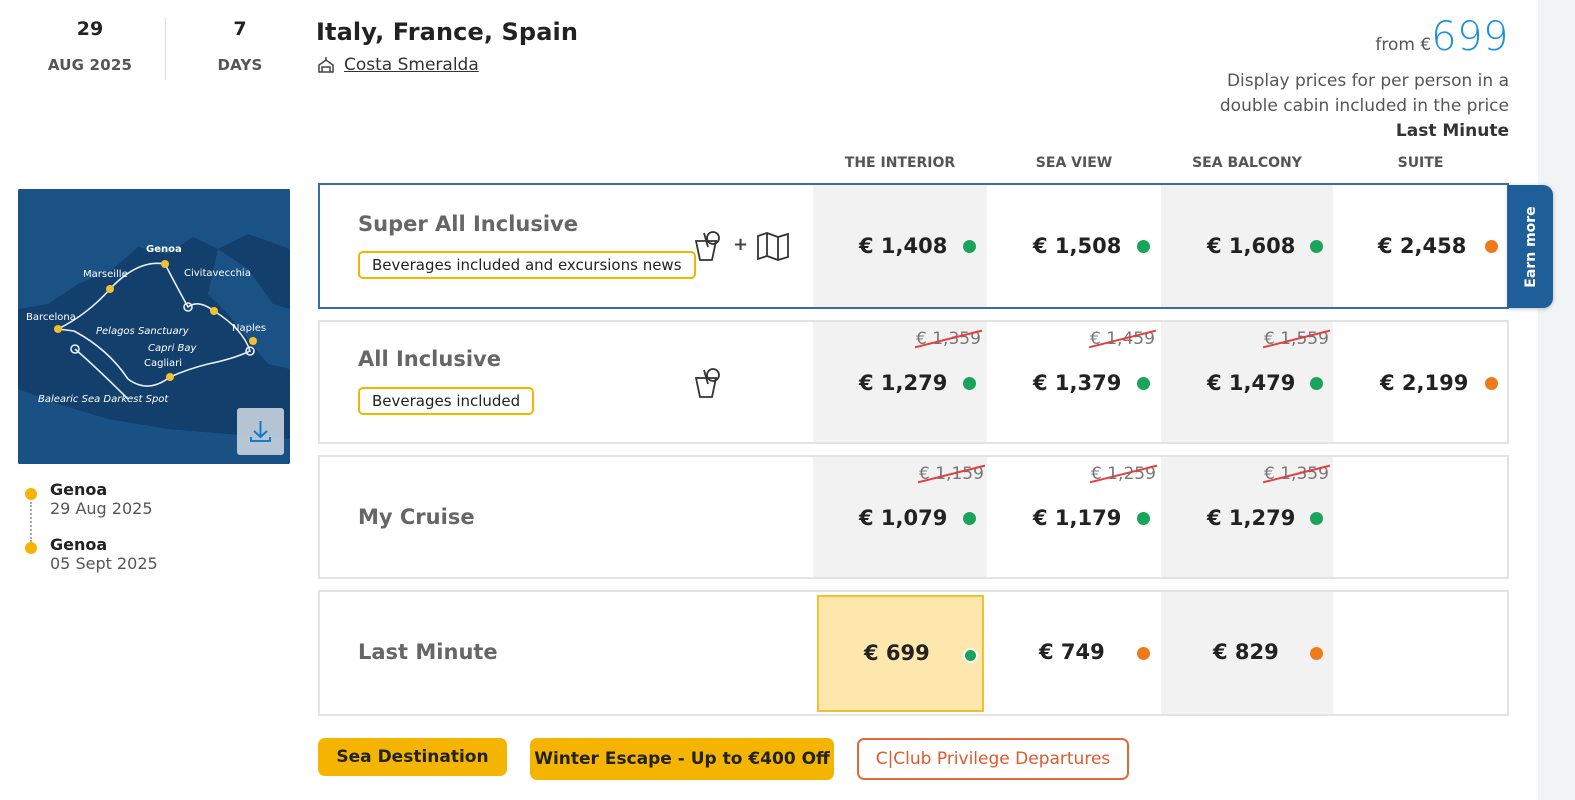 Image resolution: width=1575 pixels, height=800 pixels. Describe the element at coordinates (1420, 163) in the screenshot. I see `col-head-suite: SUITE` at that location.